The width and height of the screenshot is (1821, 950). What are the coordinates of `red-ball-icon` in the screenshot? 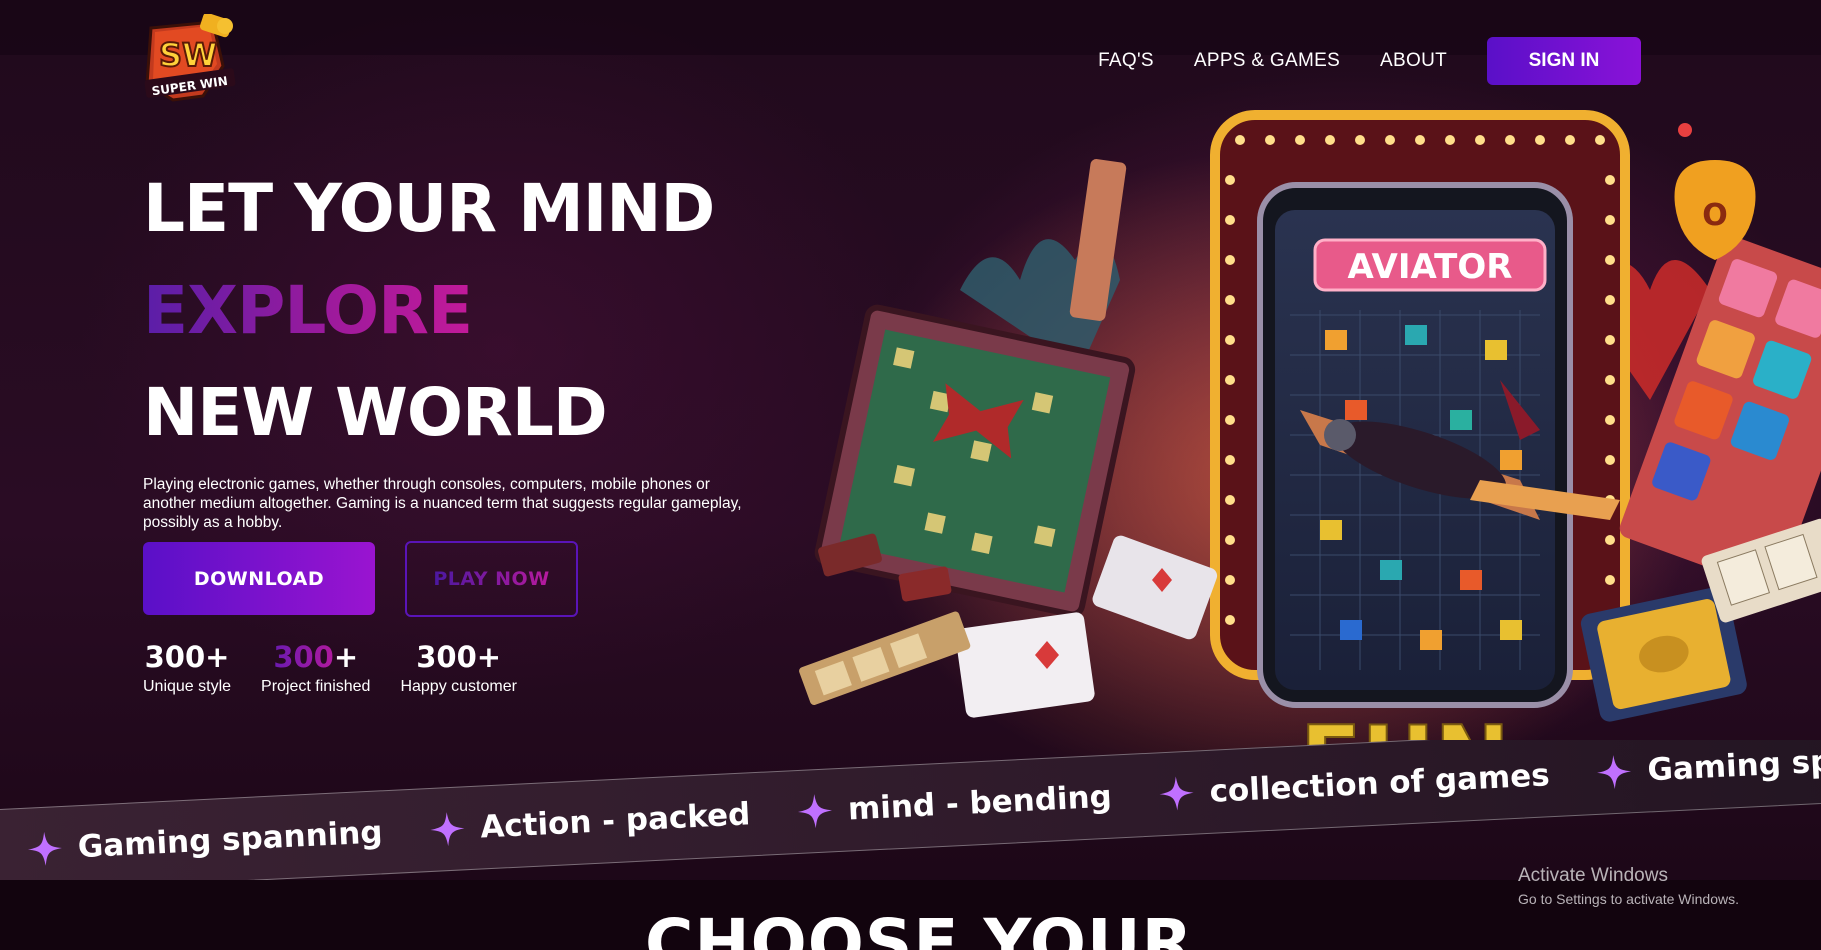 It's located at (1685, 130).